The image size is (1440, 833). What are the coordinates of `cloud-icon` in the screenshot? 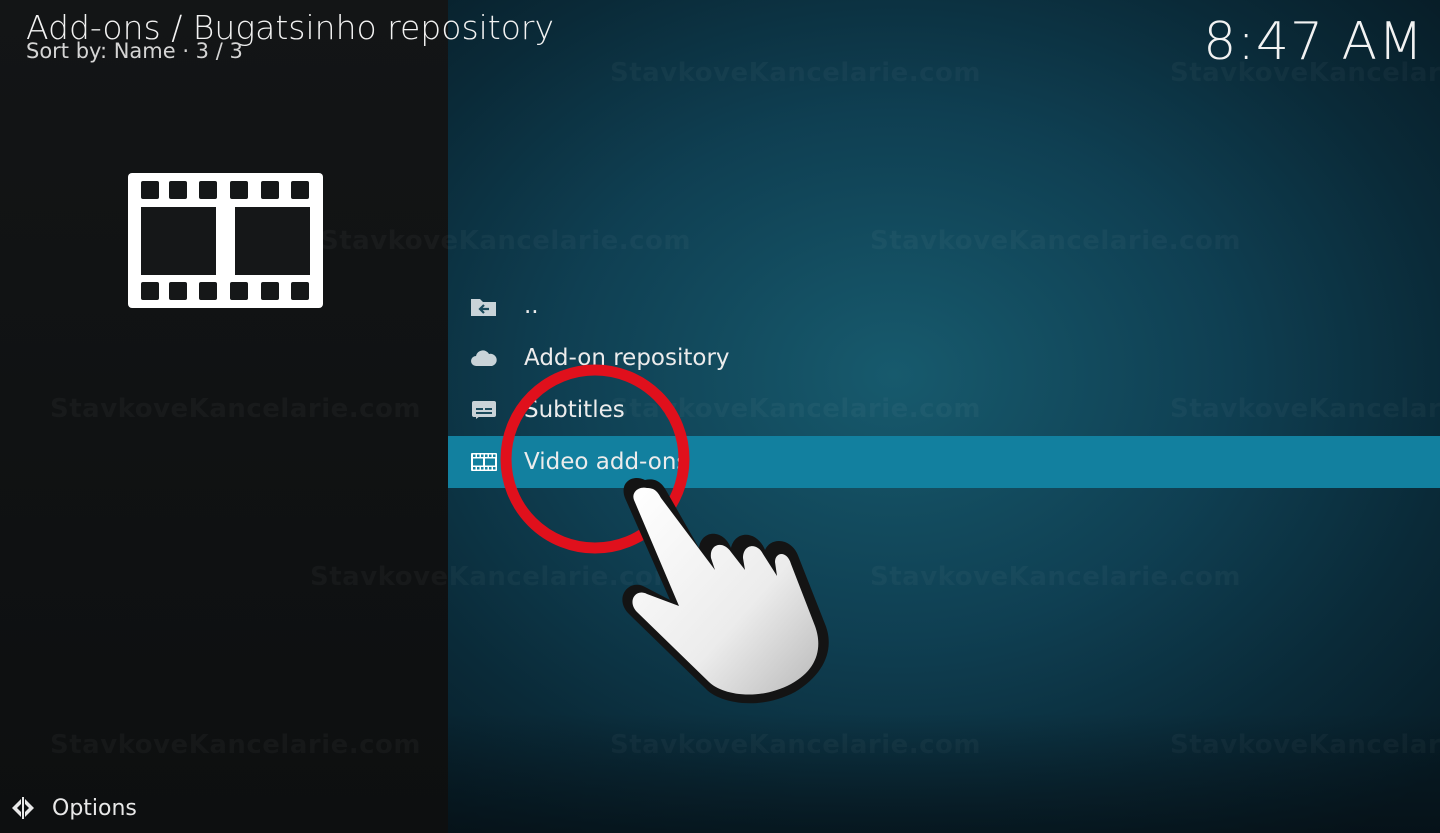 It's located at (484, 358).